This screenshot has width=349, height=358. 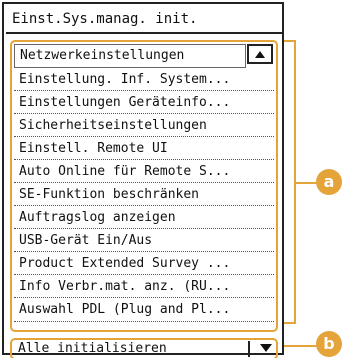 What do you see at coordinates (290, 323) in the screenshot?
I see `callout-a-bracket-bottom` at bounding box center [290, 323].